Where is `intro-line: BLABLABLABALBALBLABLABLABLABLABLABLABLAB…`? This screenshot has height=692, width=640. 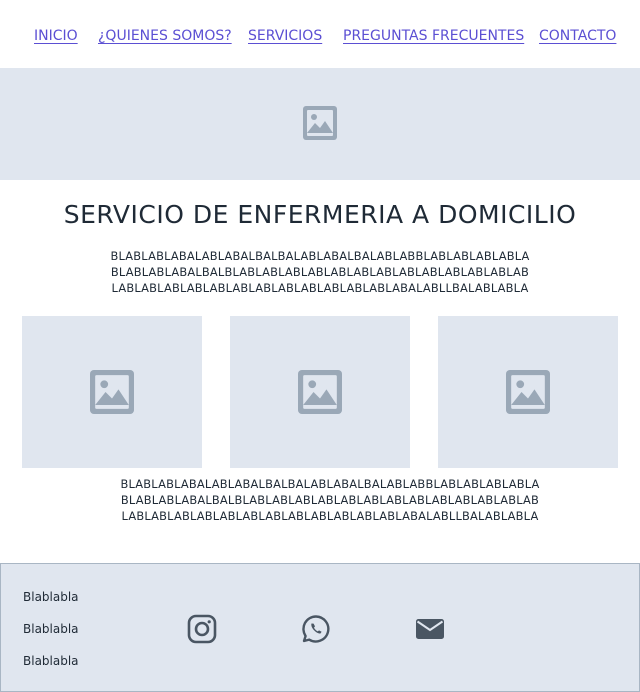
intro-line: BLABLABLABALBALBLABLABLABLABLABLABLABLAB… is located at coordinates (320, 272).